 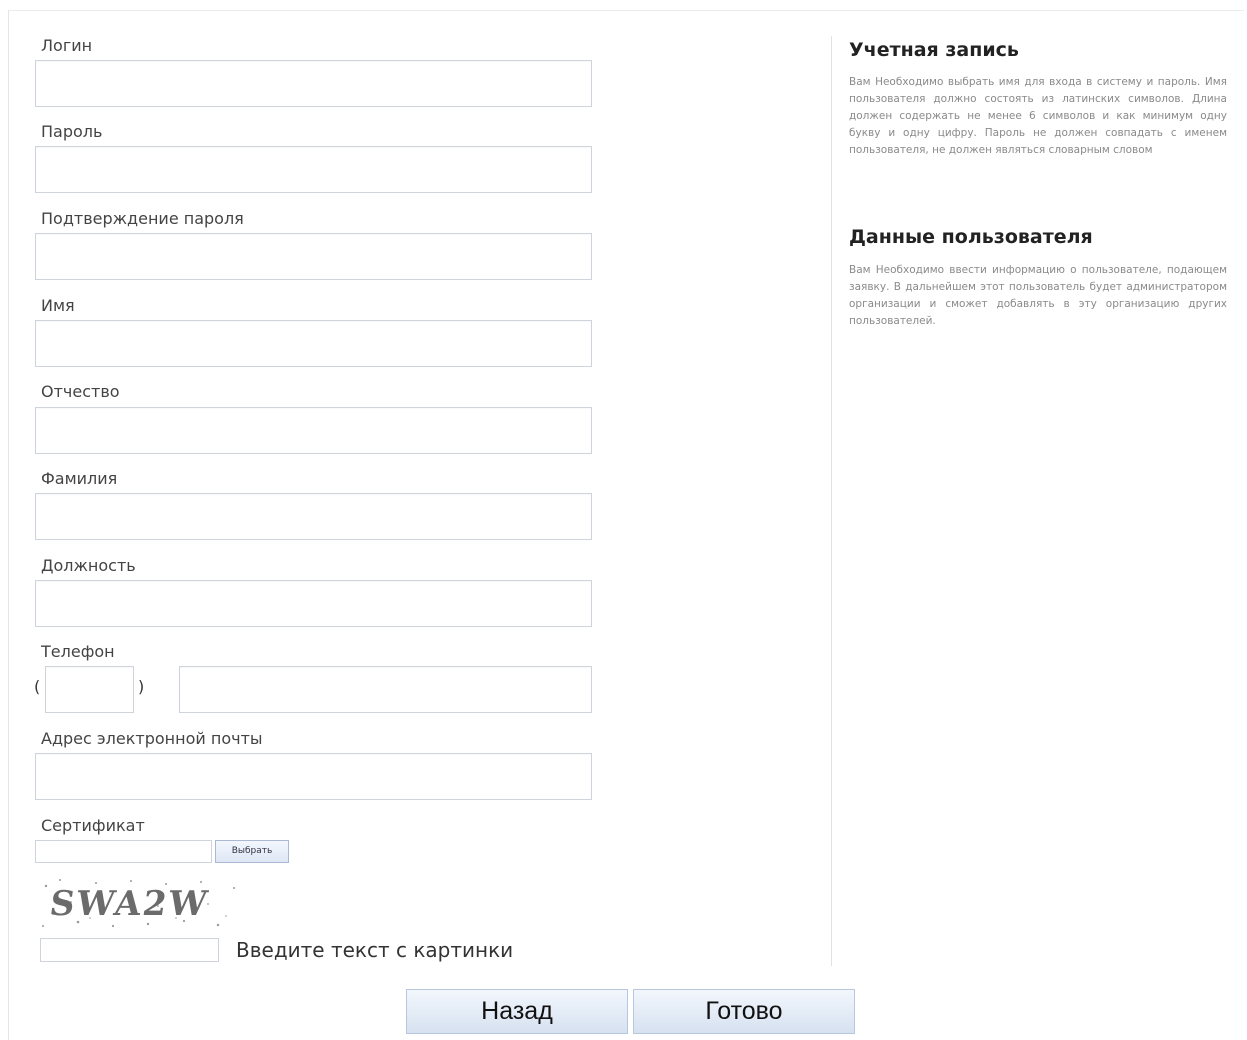 What do you see at coordinates (313, 343) in the screenshot?
I see `first-name-input` at bounding box center [313, 343].